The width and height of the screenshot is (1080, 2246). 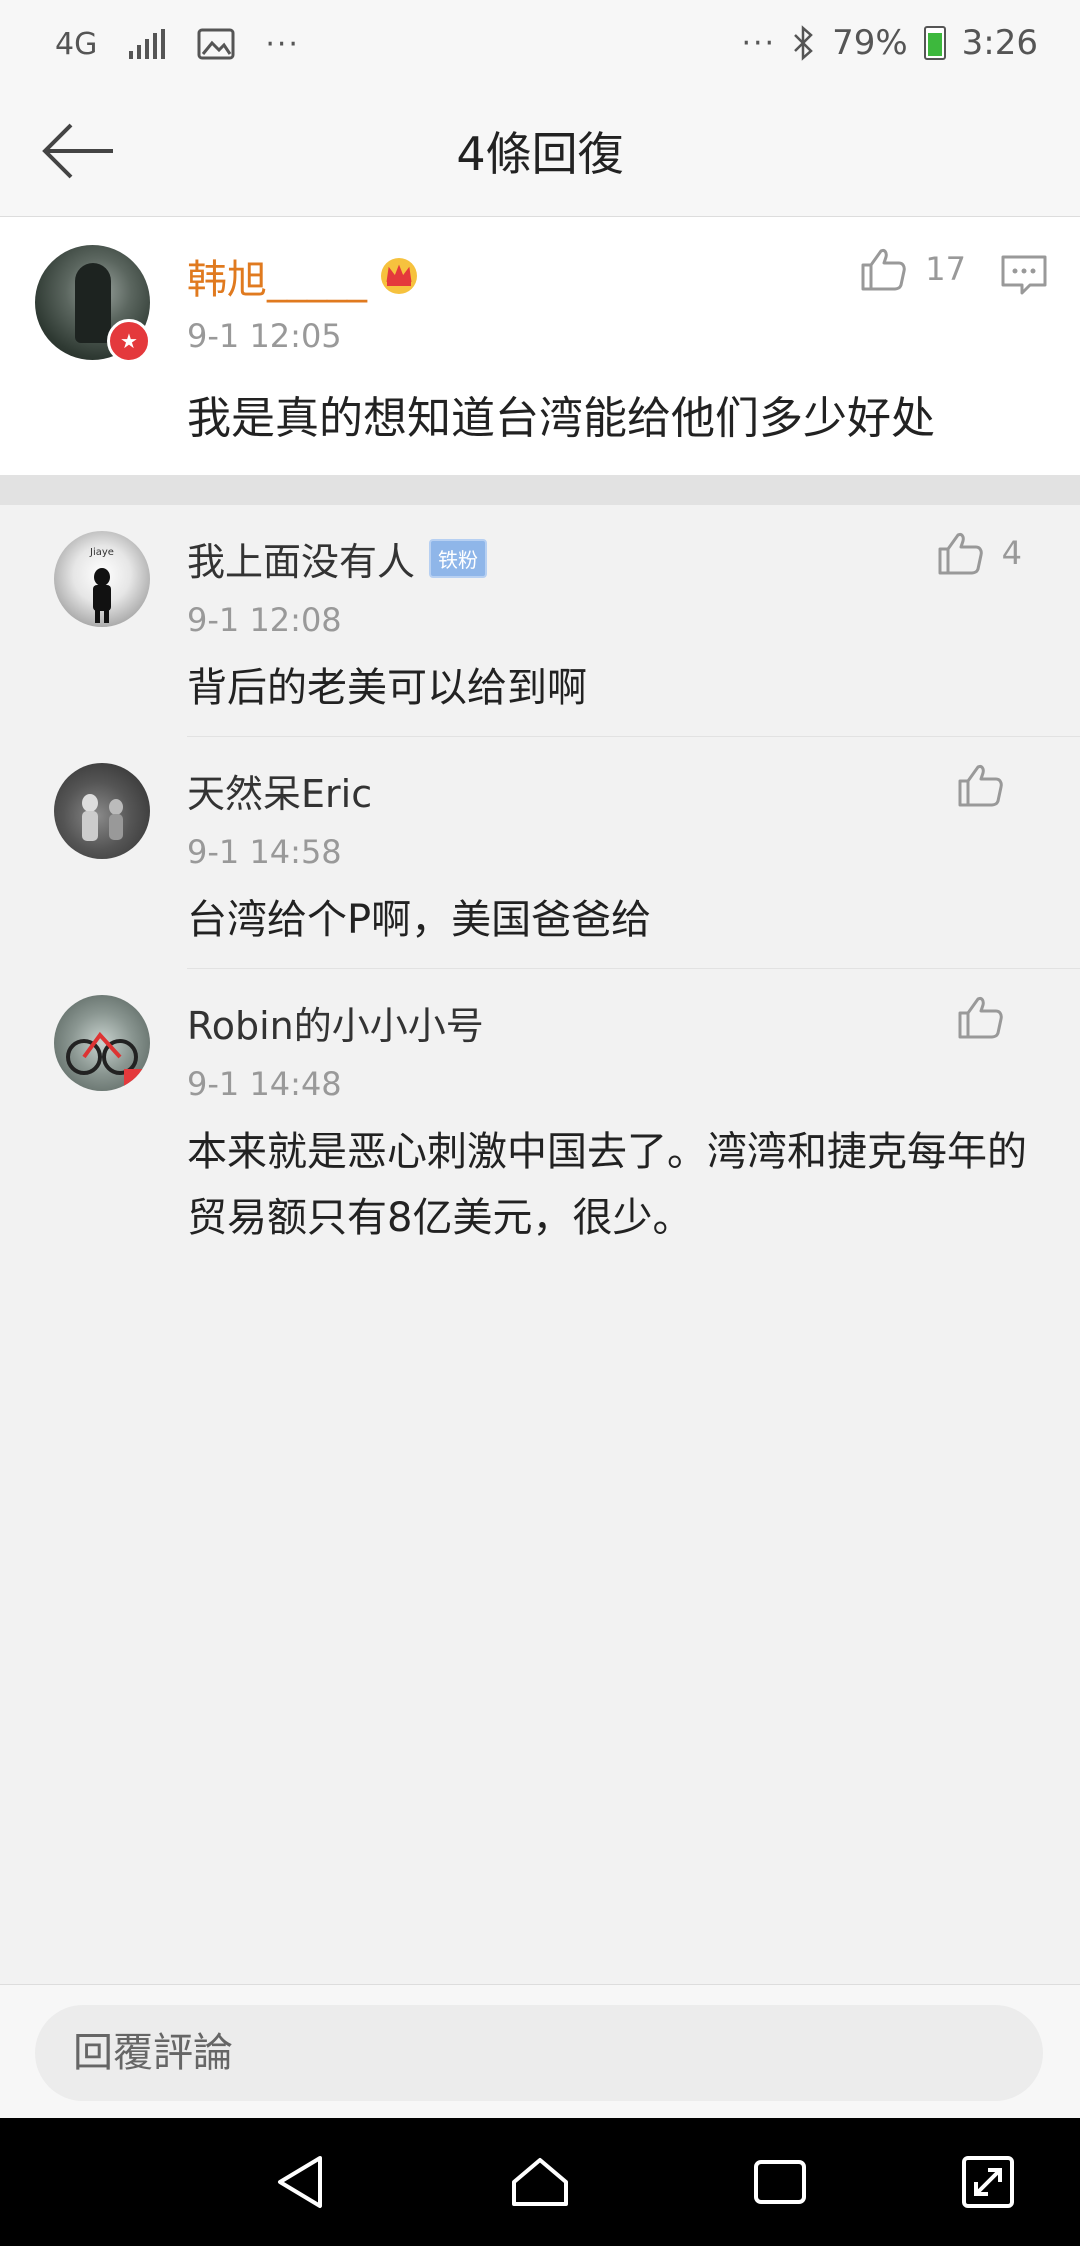 I want to click on reply-bar, so click(x=540, y=2051).